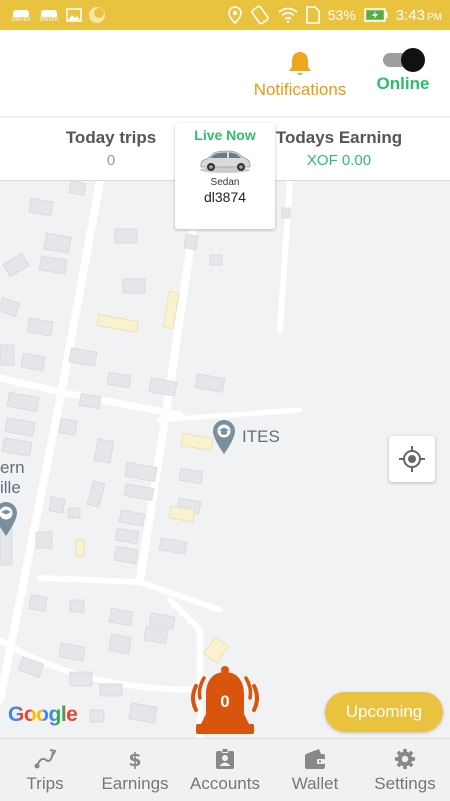 The width and height of the screenshot is (450, 801). I want to click on today-trips-label: Today trips, so click(111, 137).